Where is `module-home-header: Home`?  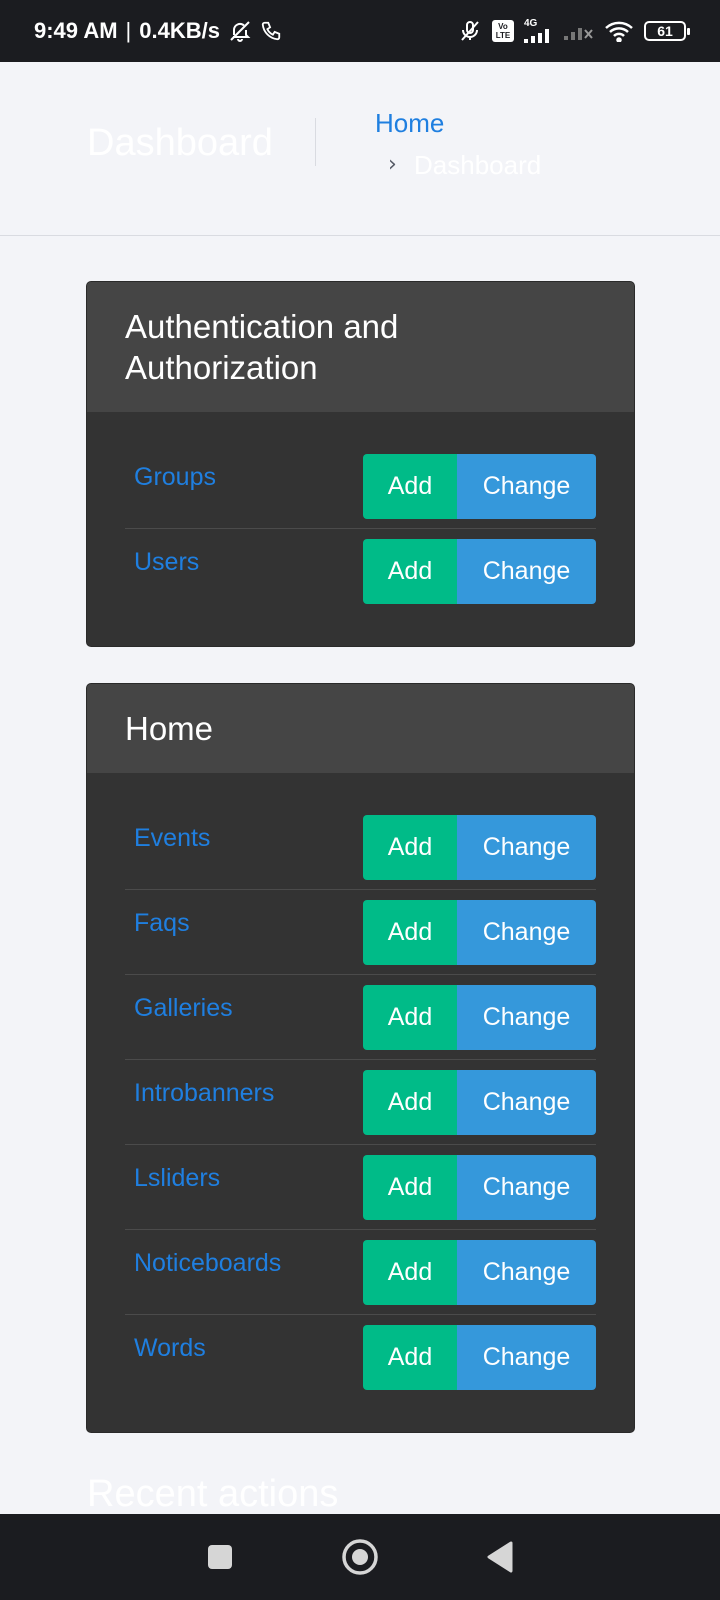
module-home-header: Home is located at coordinates (360, 728).